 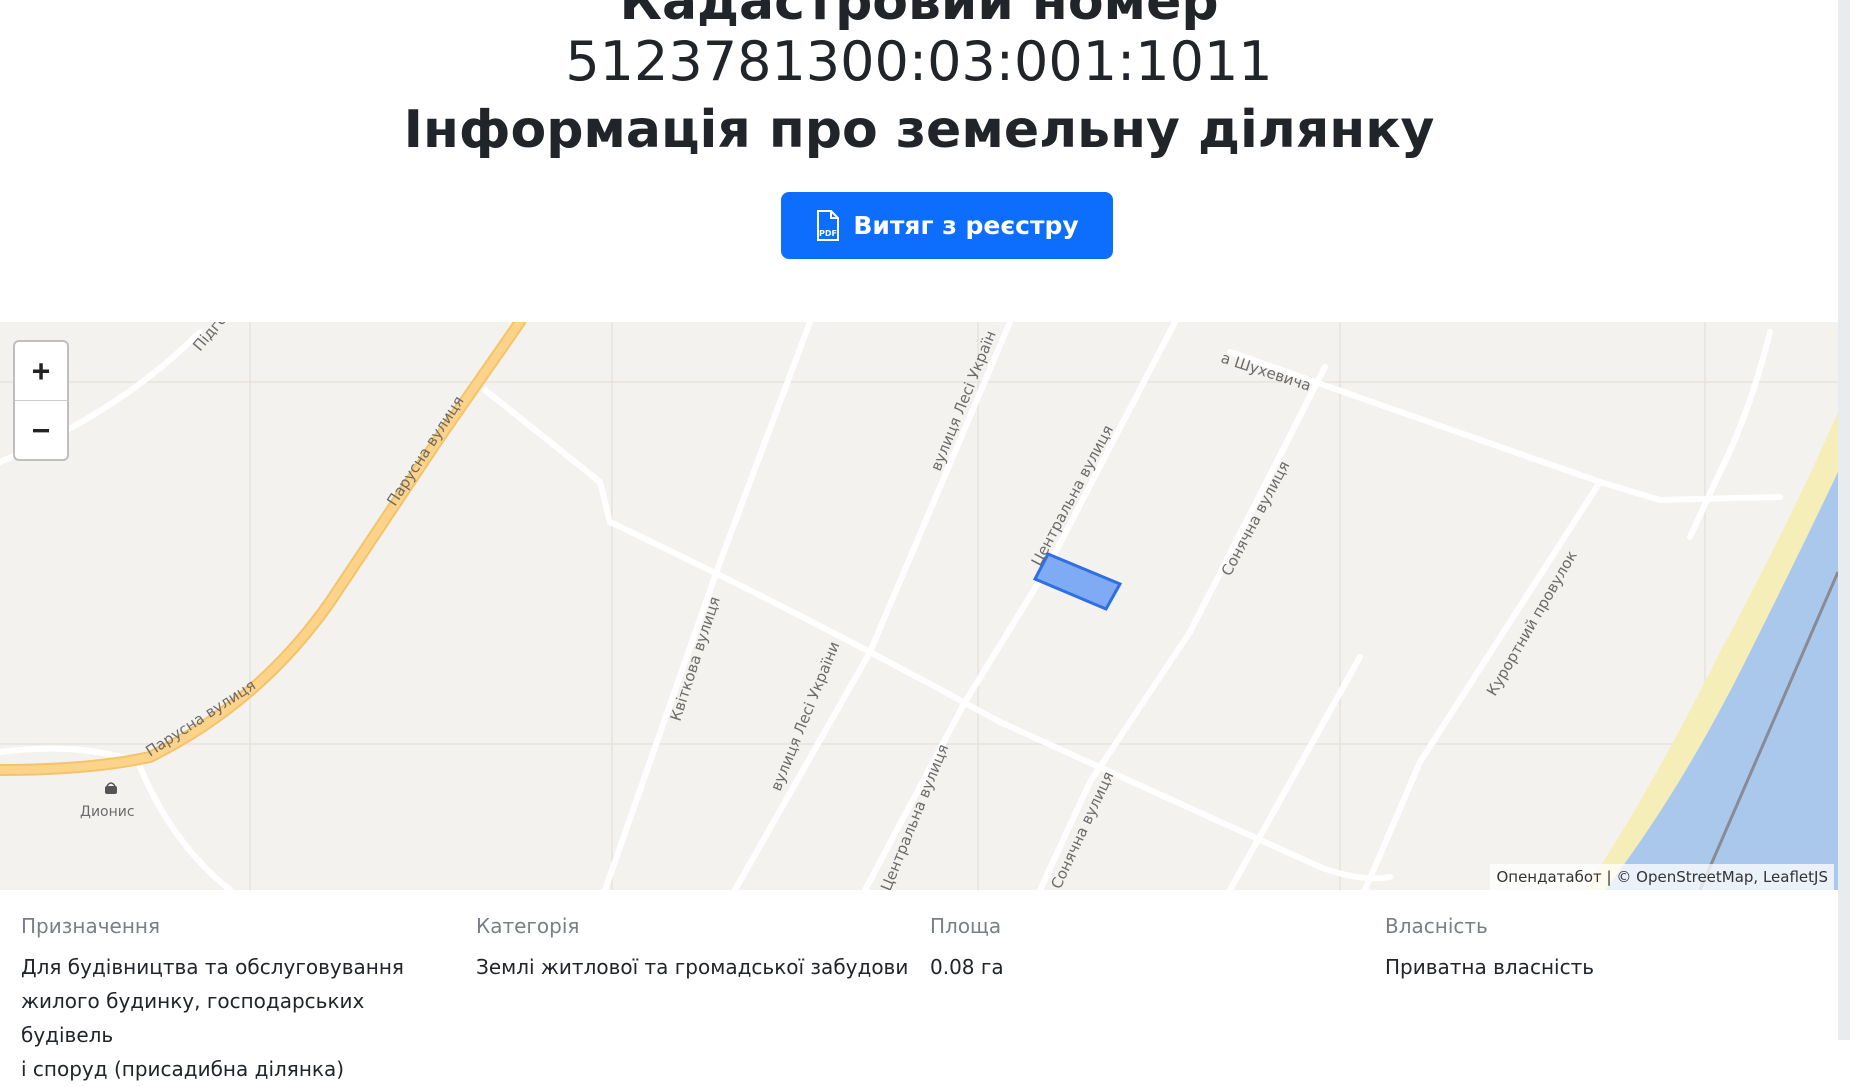 What do you see at coordinates (1844, 520) in the screenshot?
I see `scrollbar-track` at bounding box center [1844, 520].